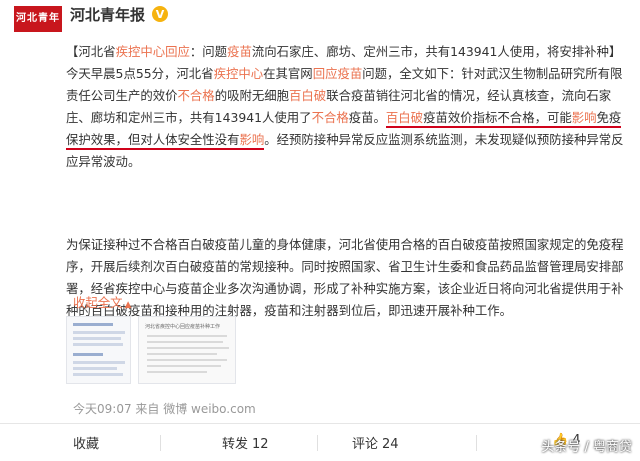  Describe the element at coordinates (365, 444) in the screenshot. I see `comment-label: 评论` at that location.